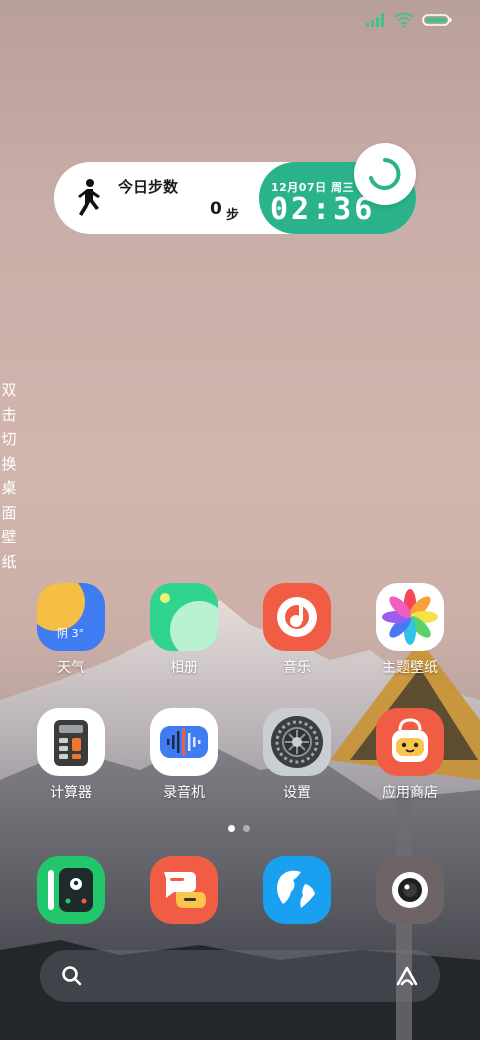 The image size is (480, 1040). I want to click on recorder-icon, so click(184, 742).